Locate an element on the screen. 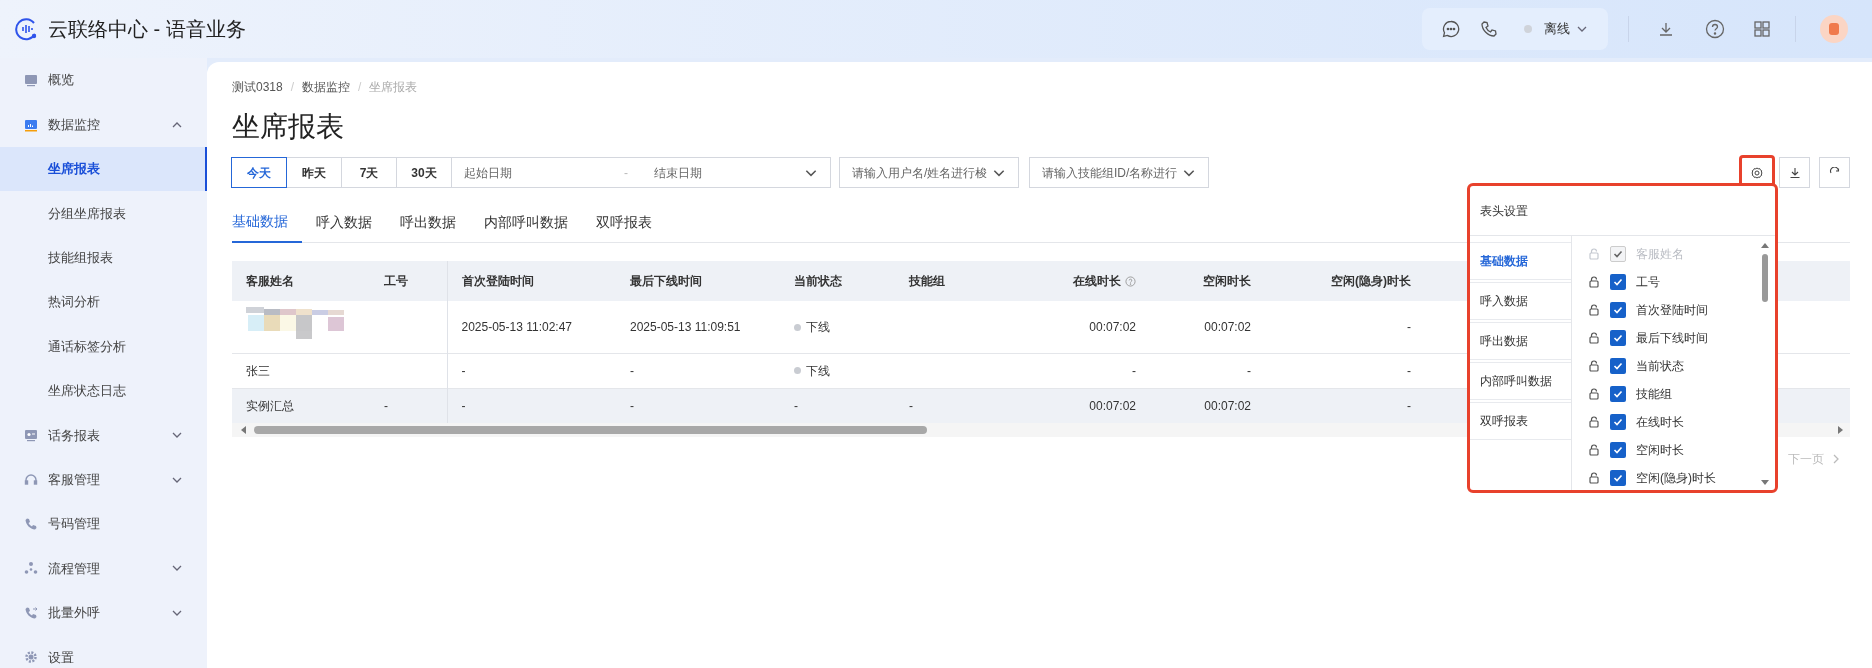 The height and width of the screenshot is (668, 1872). field-label: 最后下线时间 is located at coordinates (1672, 338).